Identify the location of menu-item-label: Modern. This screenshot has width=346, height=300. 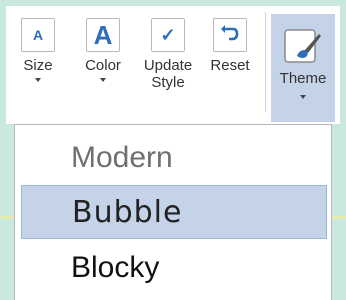
(122, 157).